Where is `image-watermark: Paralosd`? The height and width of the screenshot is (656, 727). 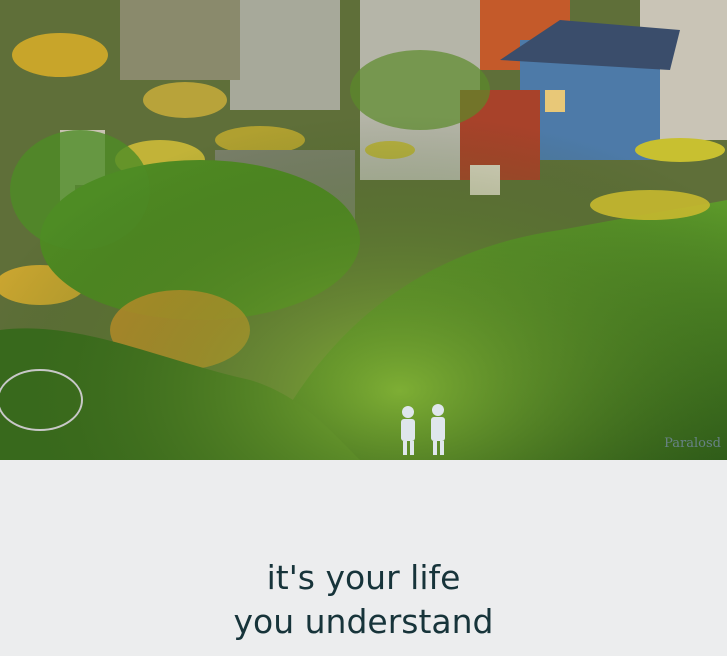 image-watermark: Paralosd is located at coordinates (692, 443).